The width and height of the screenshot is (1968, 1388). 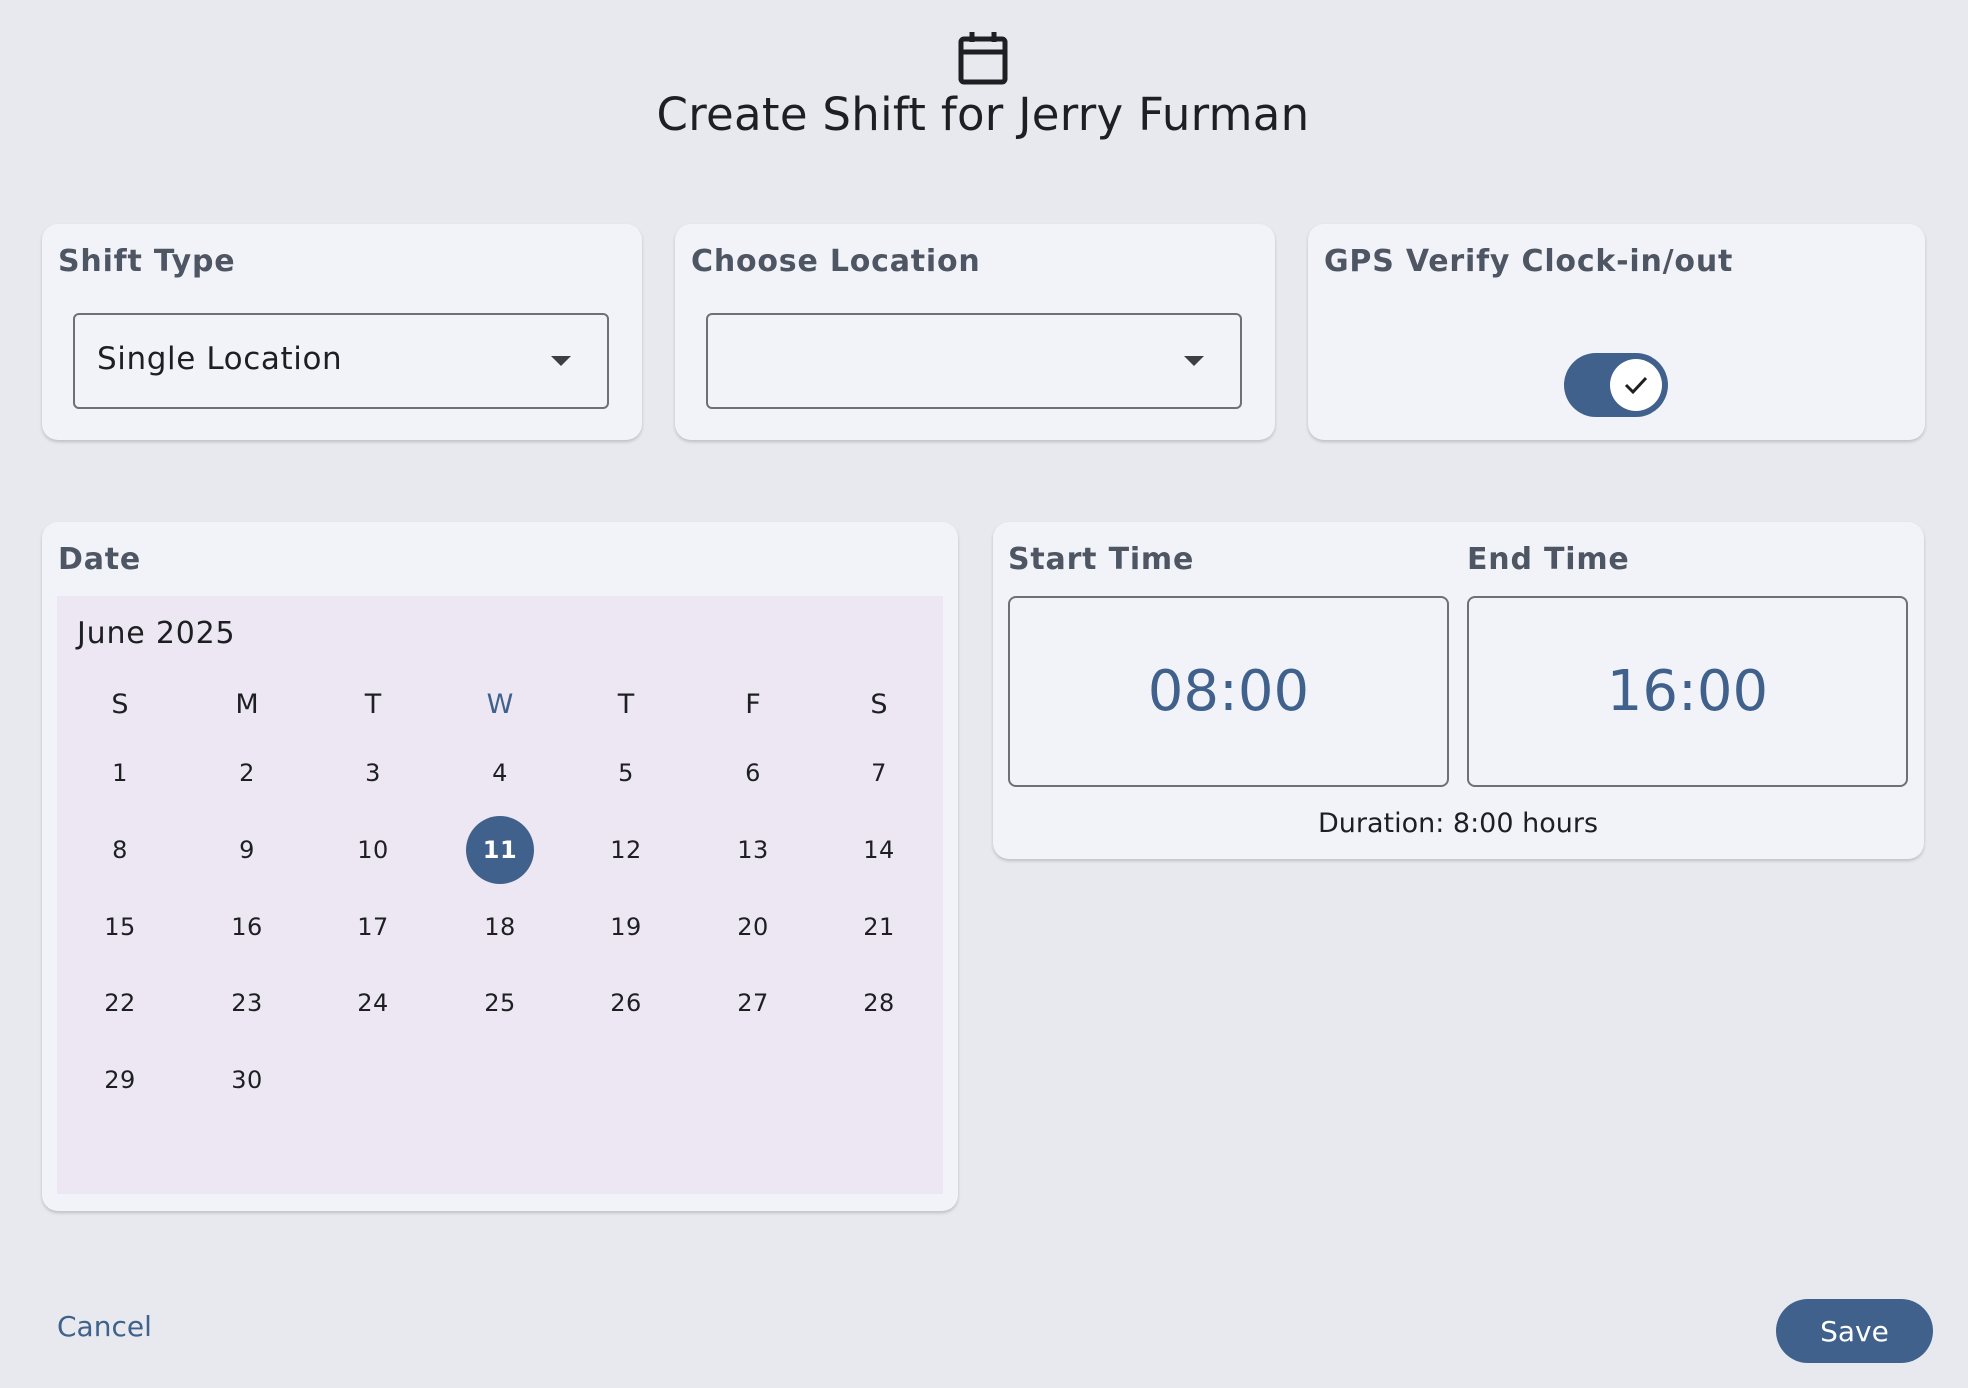 I want to click on shift-type-value: Single Location, so click(x=220, y=359).